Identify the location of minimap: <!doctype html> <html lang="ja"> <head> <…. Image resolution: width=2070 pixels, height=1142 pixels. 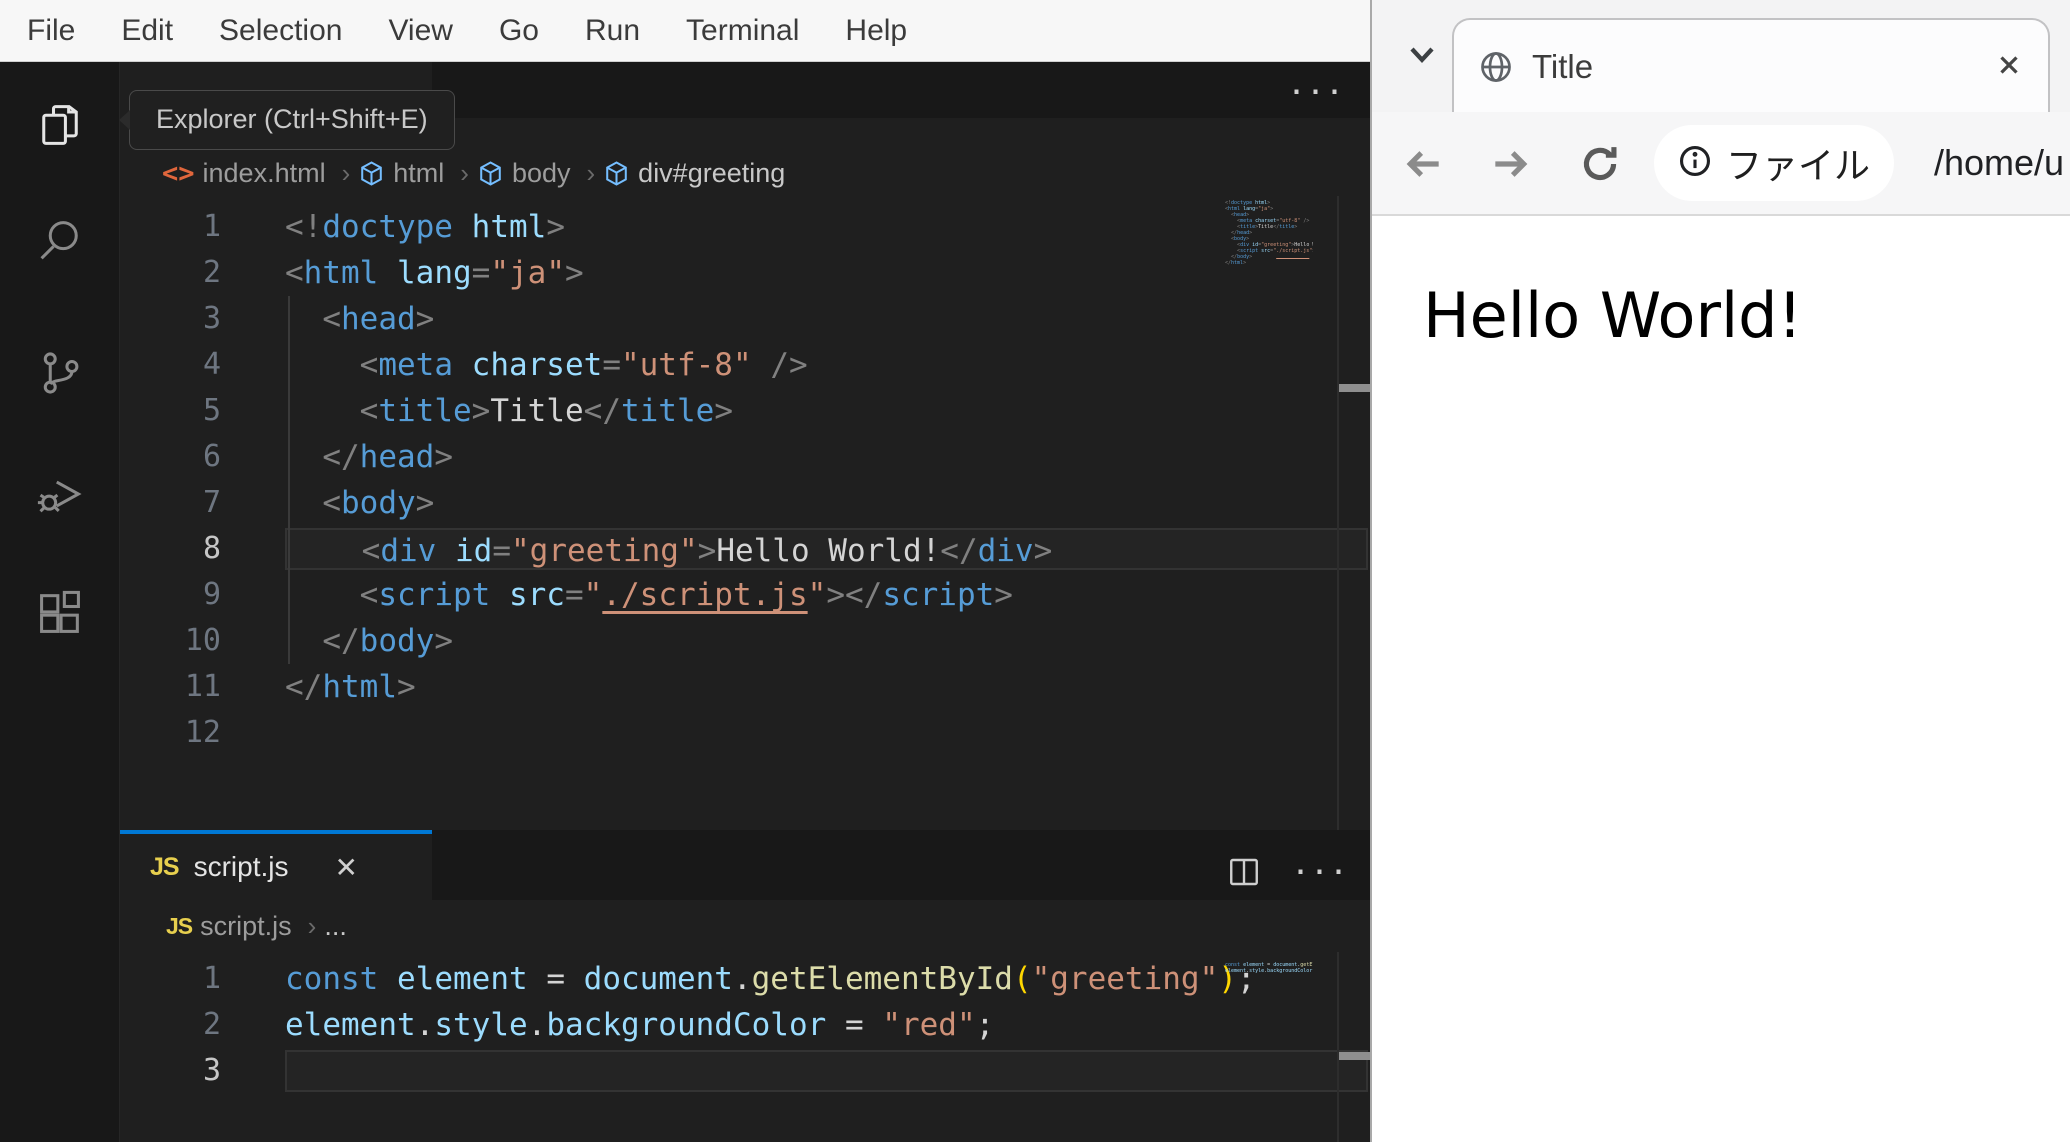
(1269, 233).